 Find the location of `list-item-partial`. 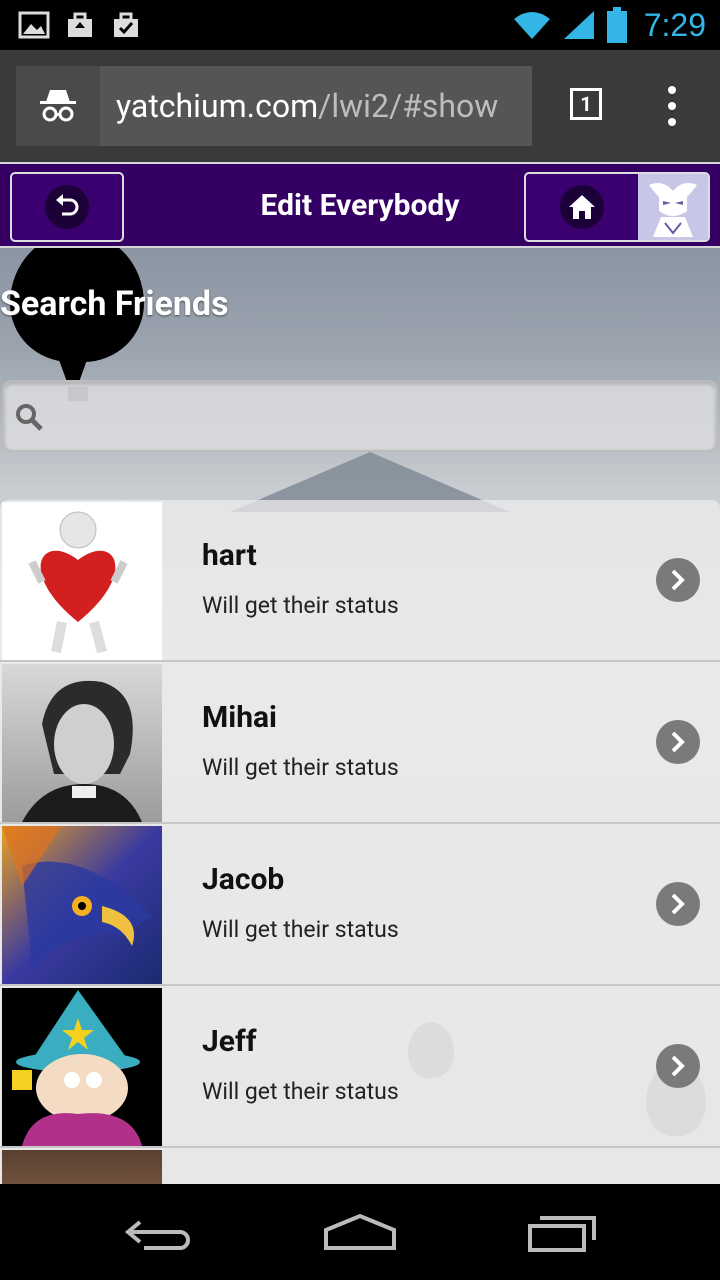

list-item-partial is located at coordinates (360, 1166).